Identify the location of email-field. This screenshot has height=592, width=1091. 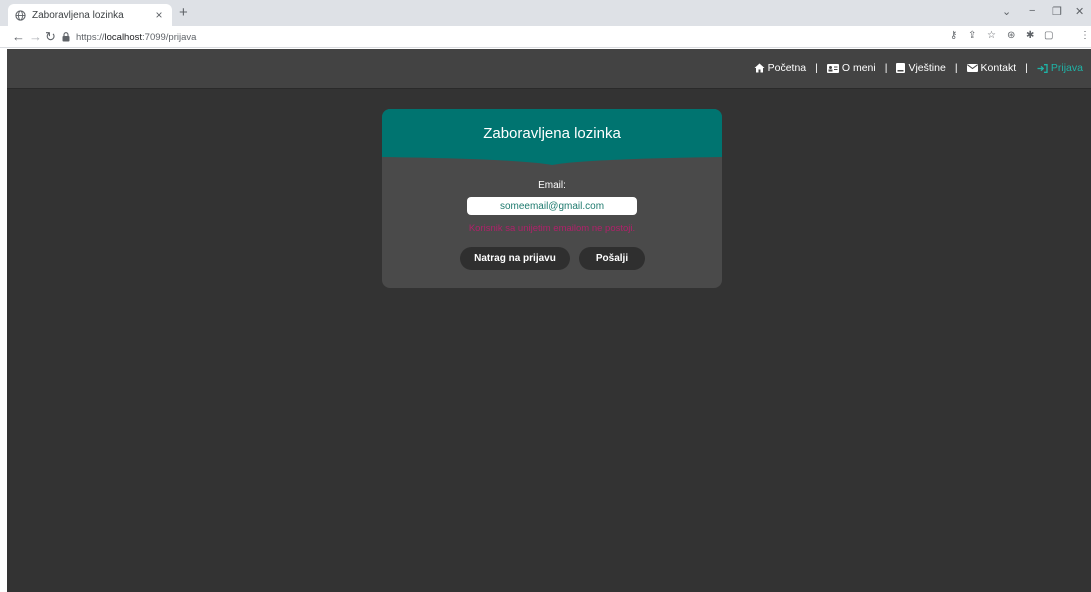
(552, 206).